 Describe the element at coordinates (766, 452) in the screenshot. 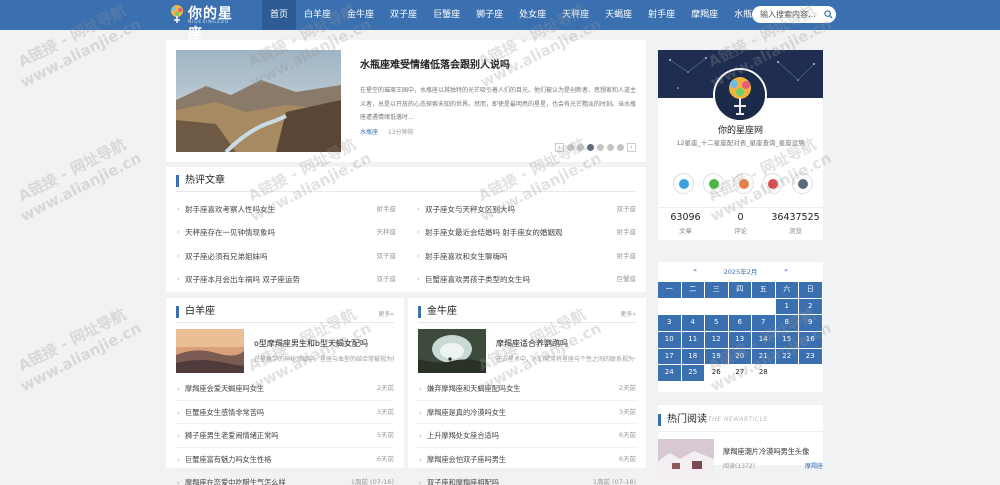

I see `reading-title: 摩羯座潮片冷漠吗男生头像` at that location.